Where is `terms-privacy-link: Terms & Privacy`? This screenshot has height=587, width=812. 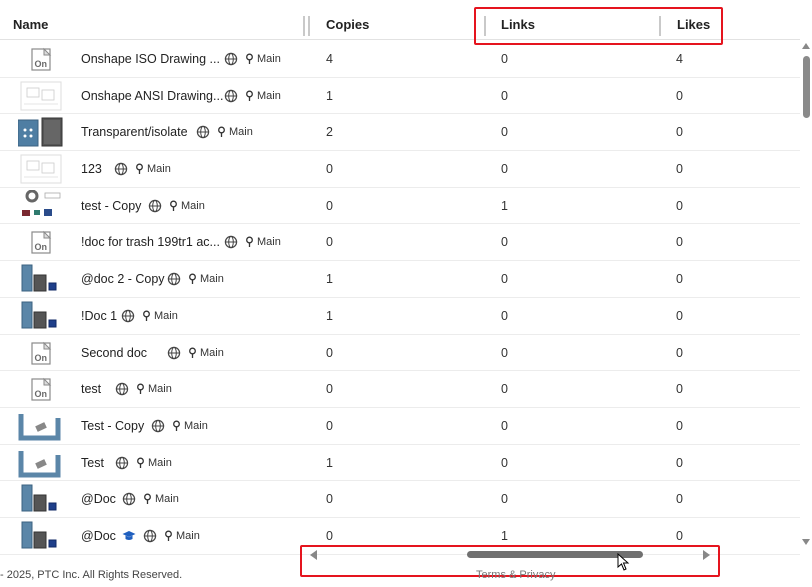
terms-privacy-link: Terms & Privacy is located at coordinates (515, 575).